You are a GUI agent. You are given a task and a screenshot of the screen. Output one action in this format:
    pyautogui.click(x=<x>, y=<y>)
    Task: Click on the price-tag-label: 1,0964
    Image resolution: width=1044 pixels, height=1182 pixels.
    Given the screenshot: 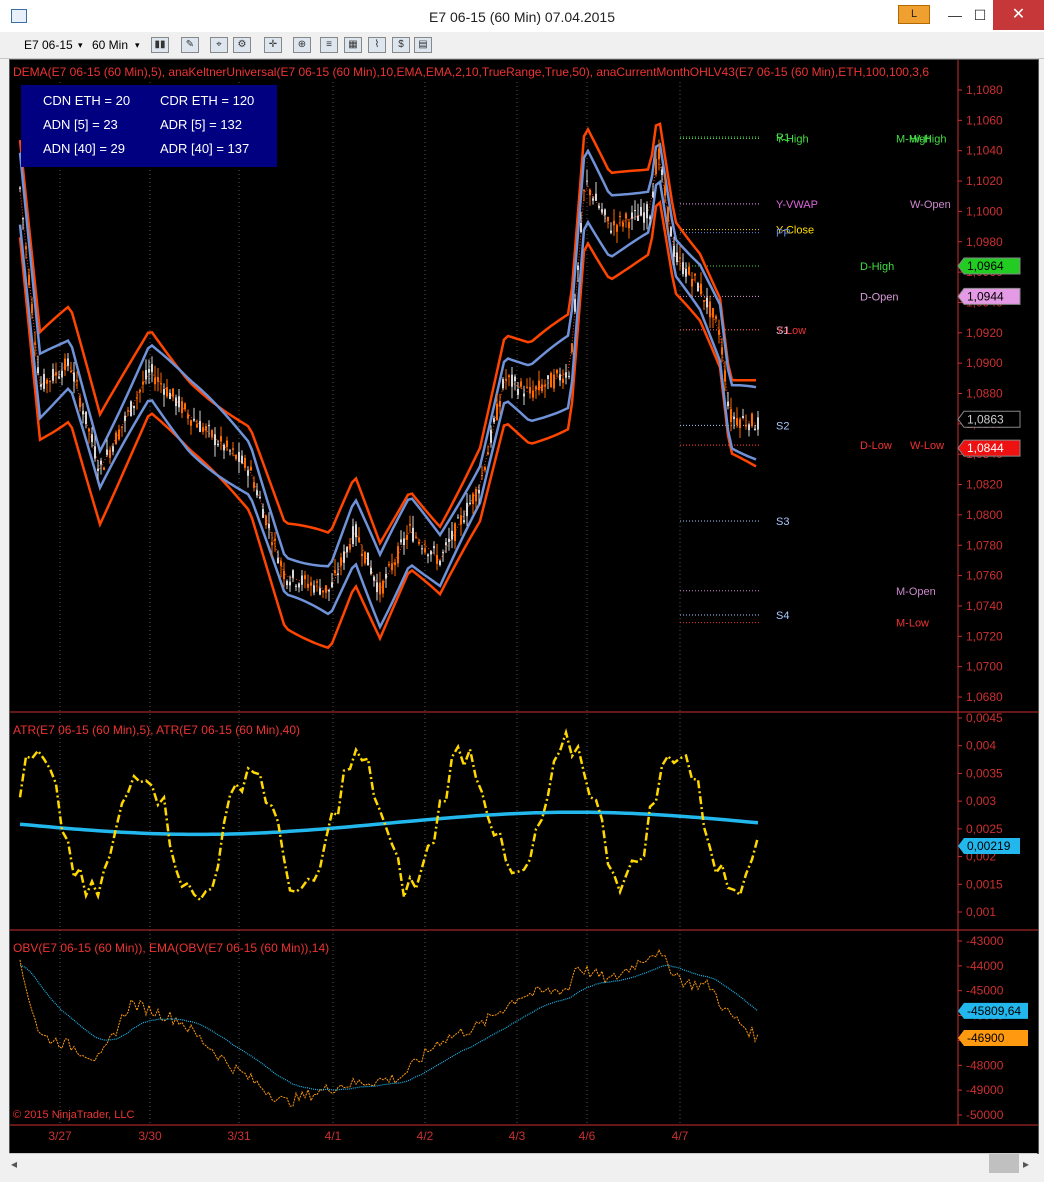 What is the action you would take?
    pyautogui.click(x=985, y=266)
    